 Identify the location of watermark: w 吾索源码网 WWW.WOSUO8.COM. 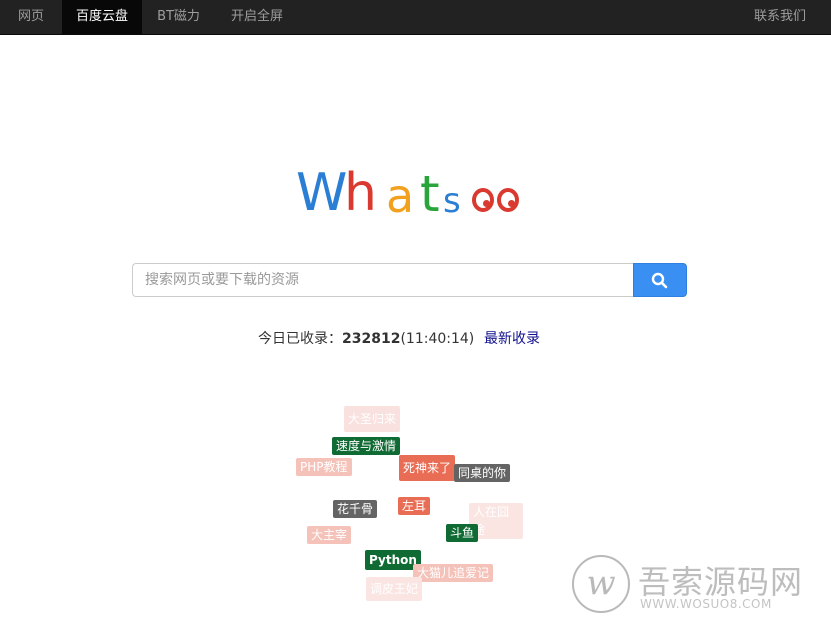
(697, 585).